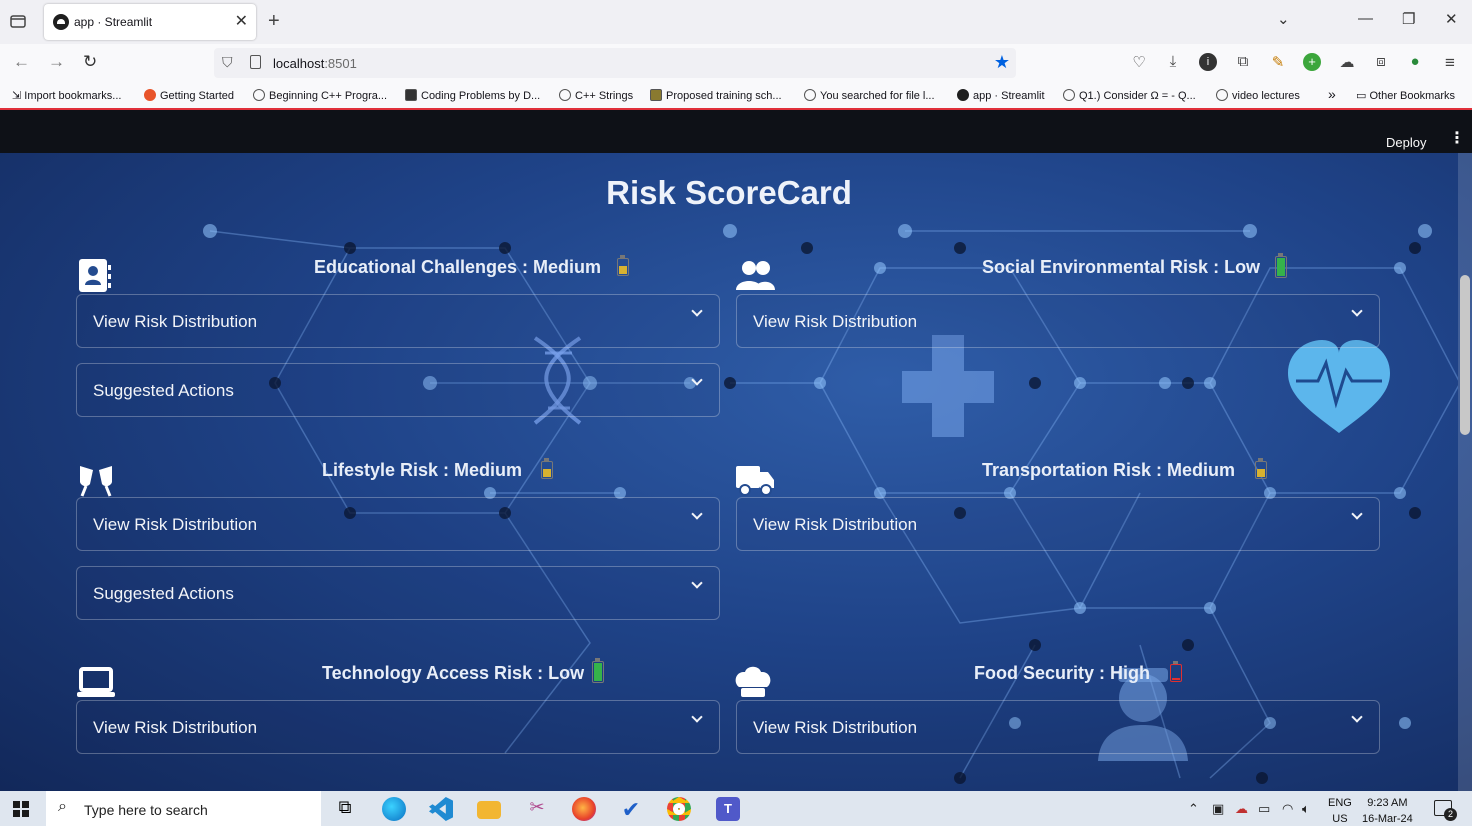  I want to click on heart-pulse-icon, so click(1339, 386).